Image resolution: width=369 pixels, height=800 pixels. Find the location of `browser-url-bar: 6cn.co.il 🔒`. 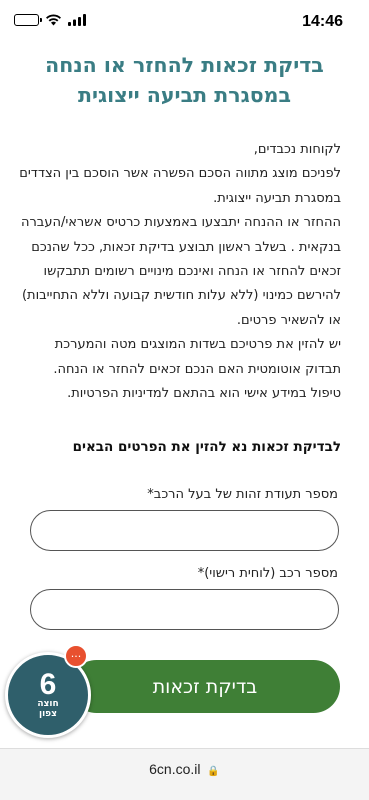

browser-url-bar: 6cn.co.il 🔒 is located at coordinates (184, 774).